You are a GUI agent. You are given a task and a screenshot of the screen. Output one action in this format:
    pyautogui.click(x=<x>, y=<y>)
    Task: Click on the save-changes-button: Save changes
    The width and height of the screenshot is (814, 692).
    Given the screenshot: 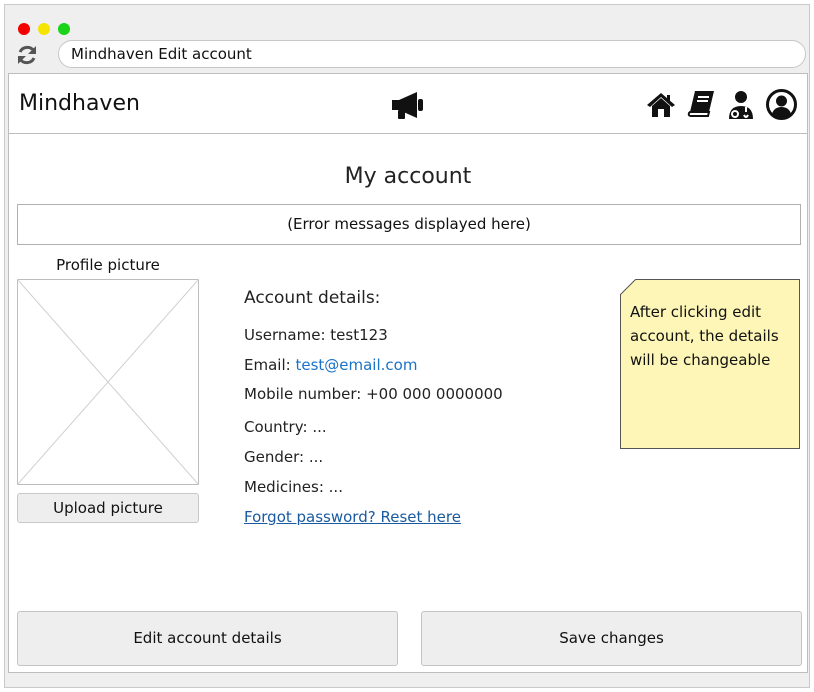 What is the action you would take?
    pyautogui.click(x=611, y=638)
    